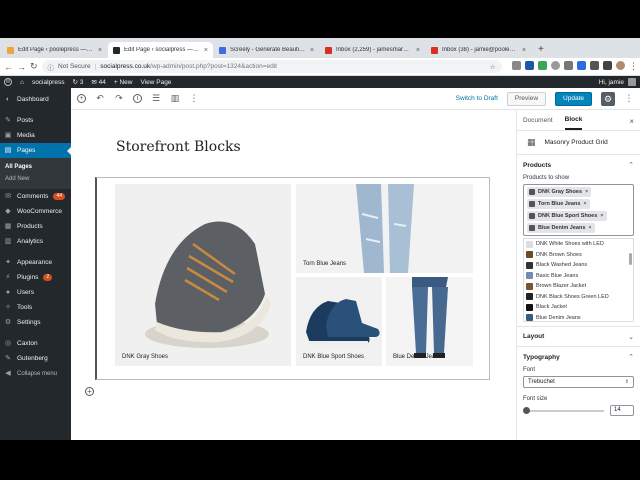 The width and height of the screenshot is (640, 480). Describe the element at coordinates (559, 192) in the screenshot. I see `product-token: DNK Gray Shoes ×` at that location.